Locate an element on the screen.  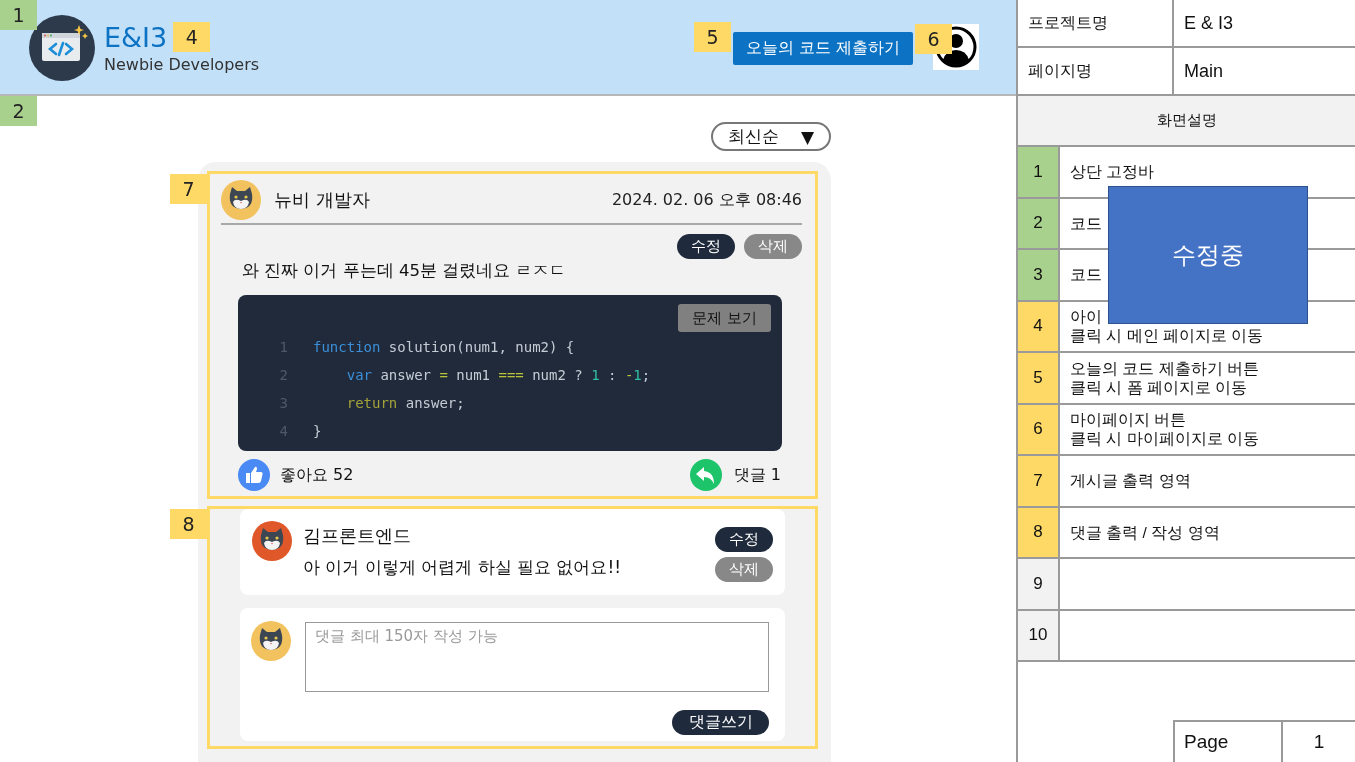
row-number: 4 is located at coordinates (1039, 326).